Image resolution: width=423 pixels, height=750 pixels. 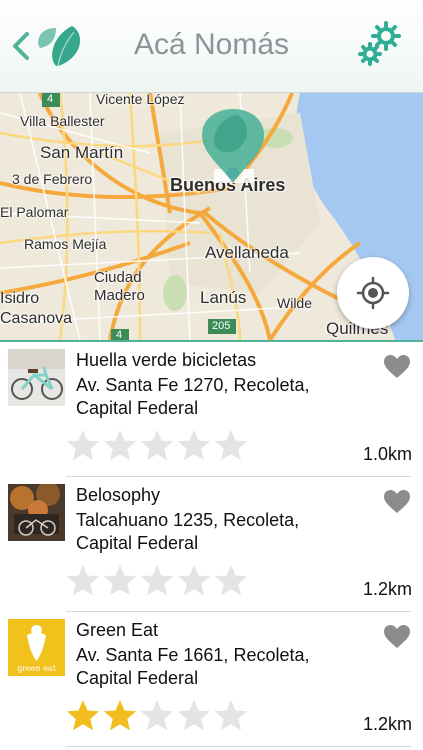 I want to click on green-eat-logo: green eat, so click(x=36, y=647).